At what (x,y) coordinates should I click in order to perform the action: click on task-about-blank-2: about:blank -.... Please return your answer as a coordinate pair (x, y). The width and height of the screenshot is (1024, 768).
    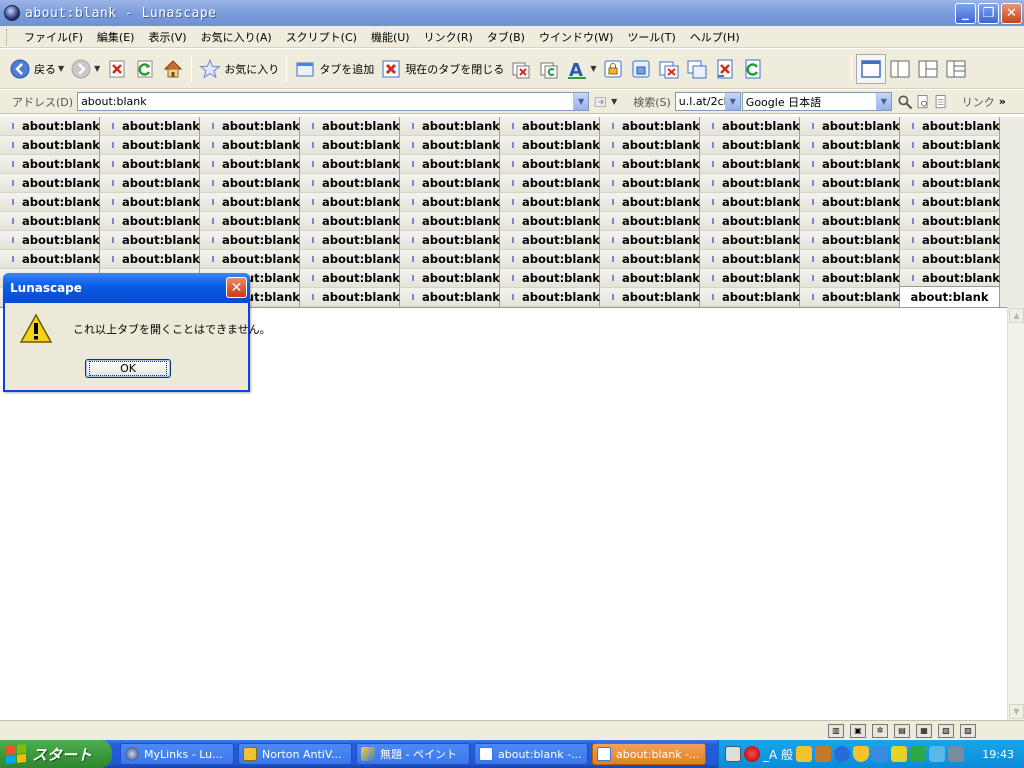
    Looking at the image, I should click on (649, 754).